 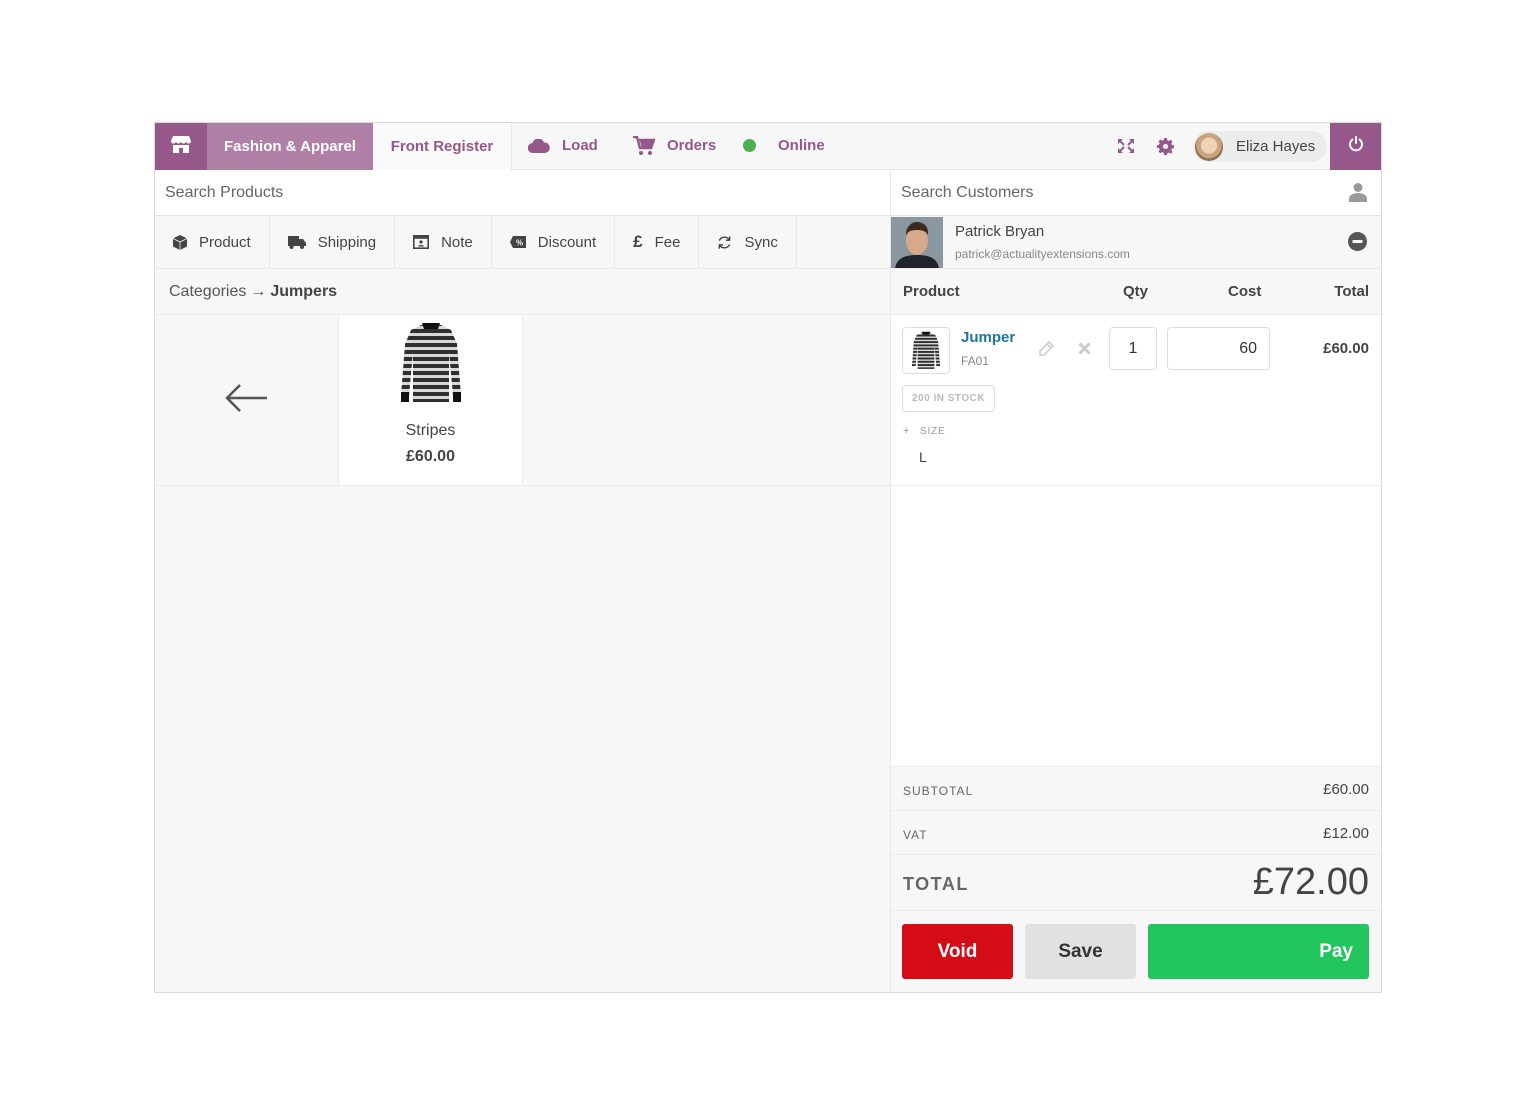 I want to click on breadcrumb-current: Jumpers, so click(x=304, y=291).